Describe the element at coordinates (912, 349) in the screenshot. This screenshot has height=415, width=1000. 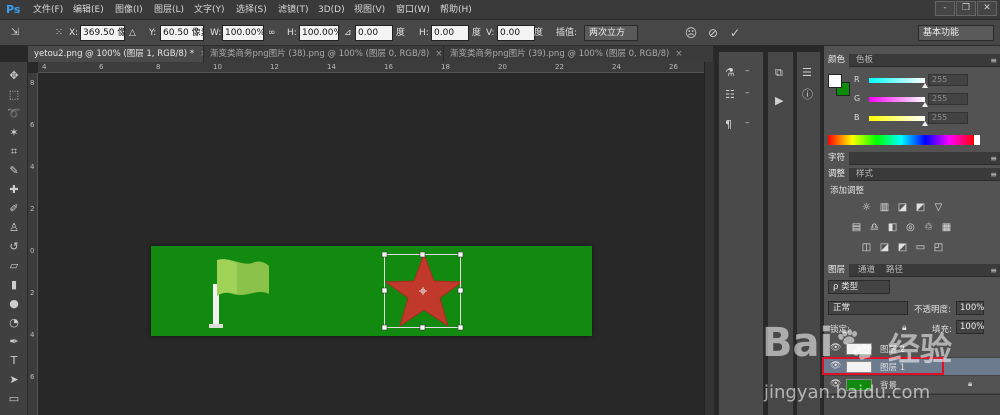
I see `layer-row: 👁︎ 图层 2` at that location.